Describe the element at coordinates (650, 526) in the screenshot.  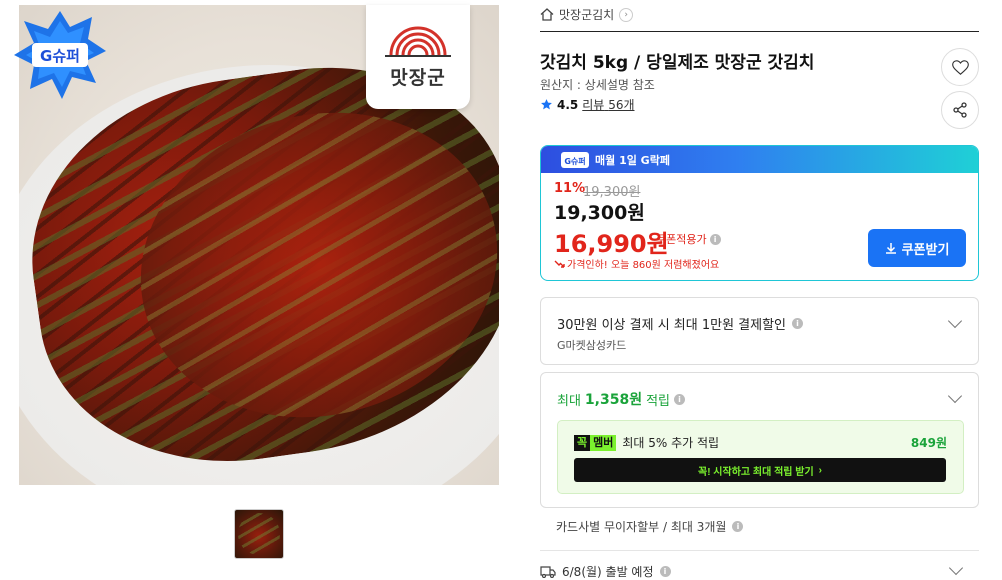
I see `installment-info: 카드사별 무이자할부 / 최대 3개월 i` at that location.